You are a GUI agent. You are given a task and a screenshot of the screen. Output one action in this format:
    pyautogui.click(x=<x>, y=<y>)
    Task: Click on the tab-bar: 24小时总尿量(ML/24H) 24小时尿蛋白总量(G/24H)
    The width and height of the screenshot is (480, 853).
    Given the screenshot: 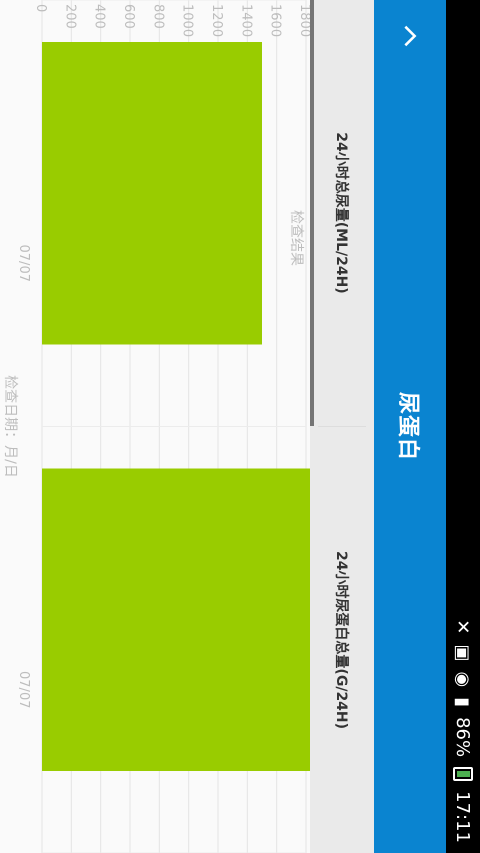 What is the action you would take?
    pyautogui.click(x=342, y=426)
    